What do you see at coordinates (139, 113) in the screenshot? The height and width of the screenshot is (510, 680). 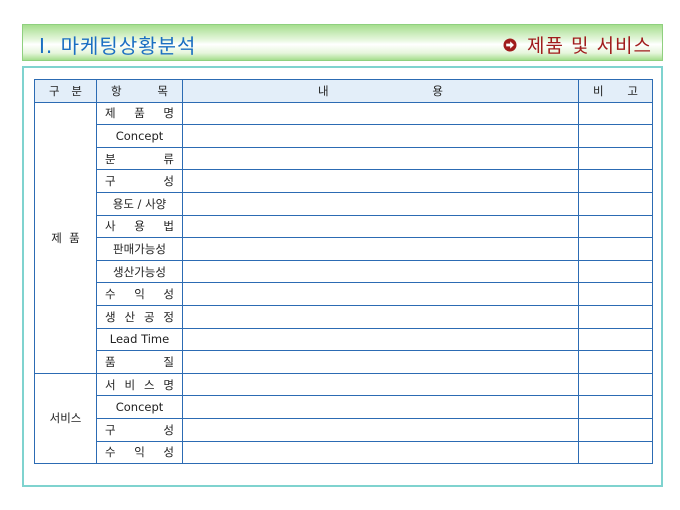 I see `item-label: 제품명` at bounding box center [139, 113].